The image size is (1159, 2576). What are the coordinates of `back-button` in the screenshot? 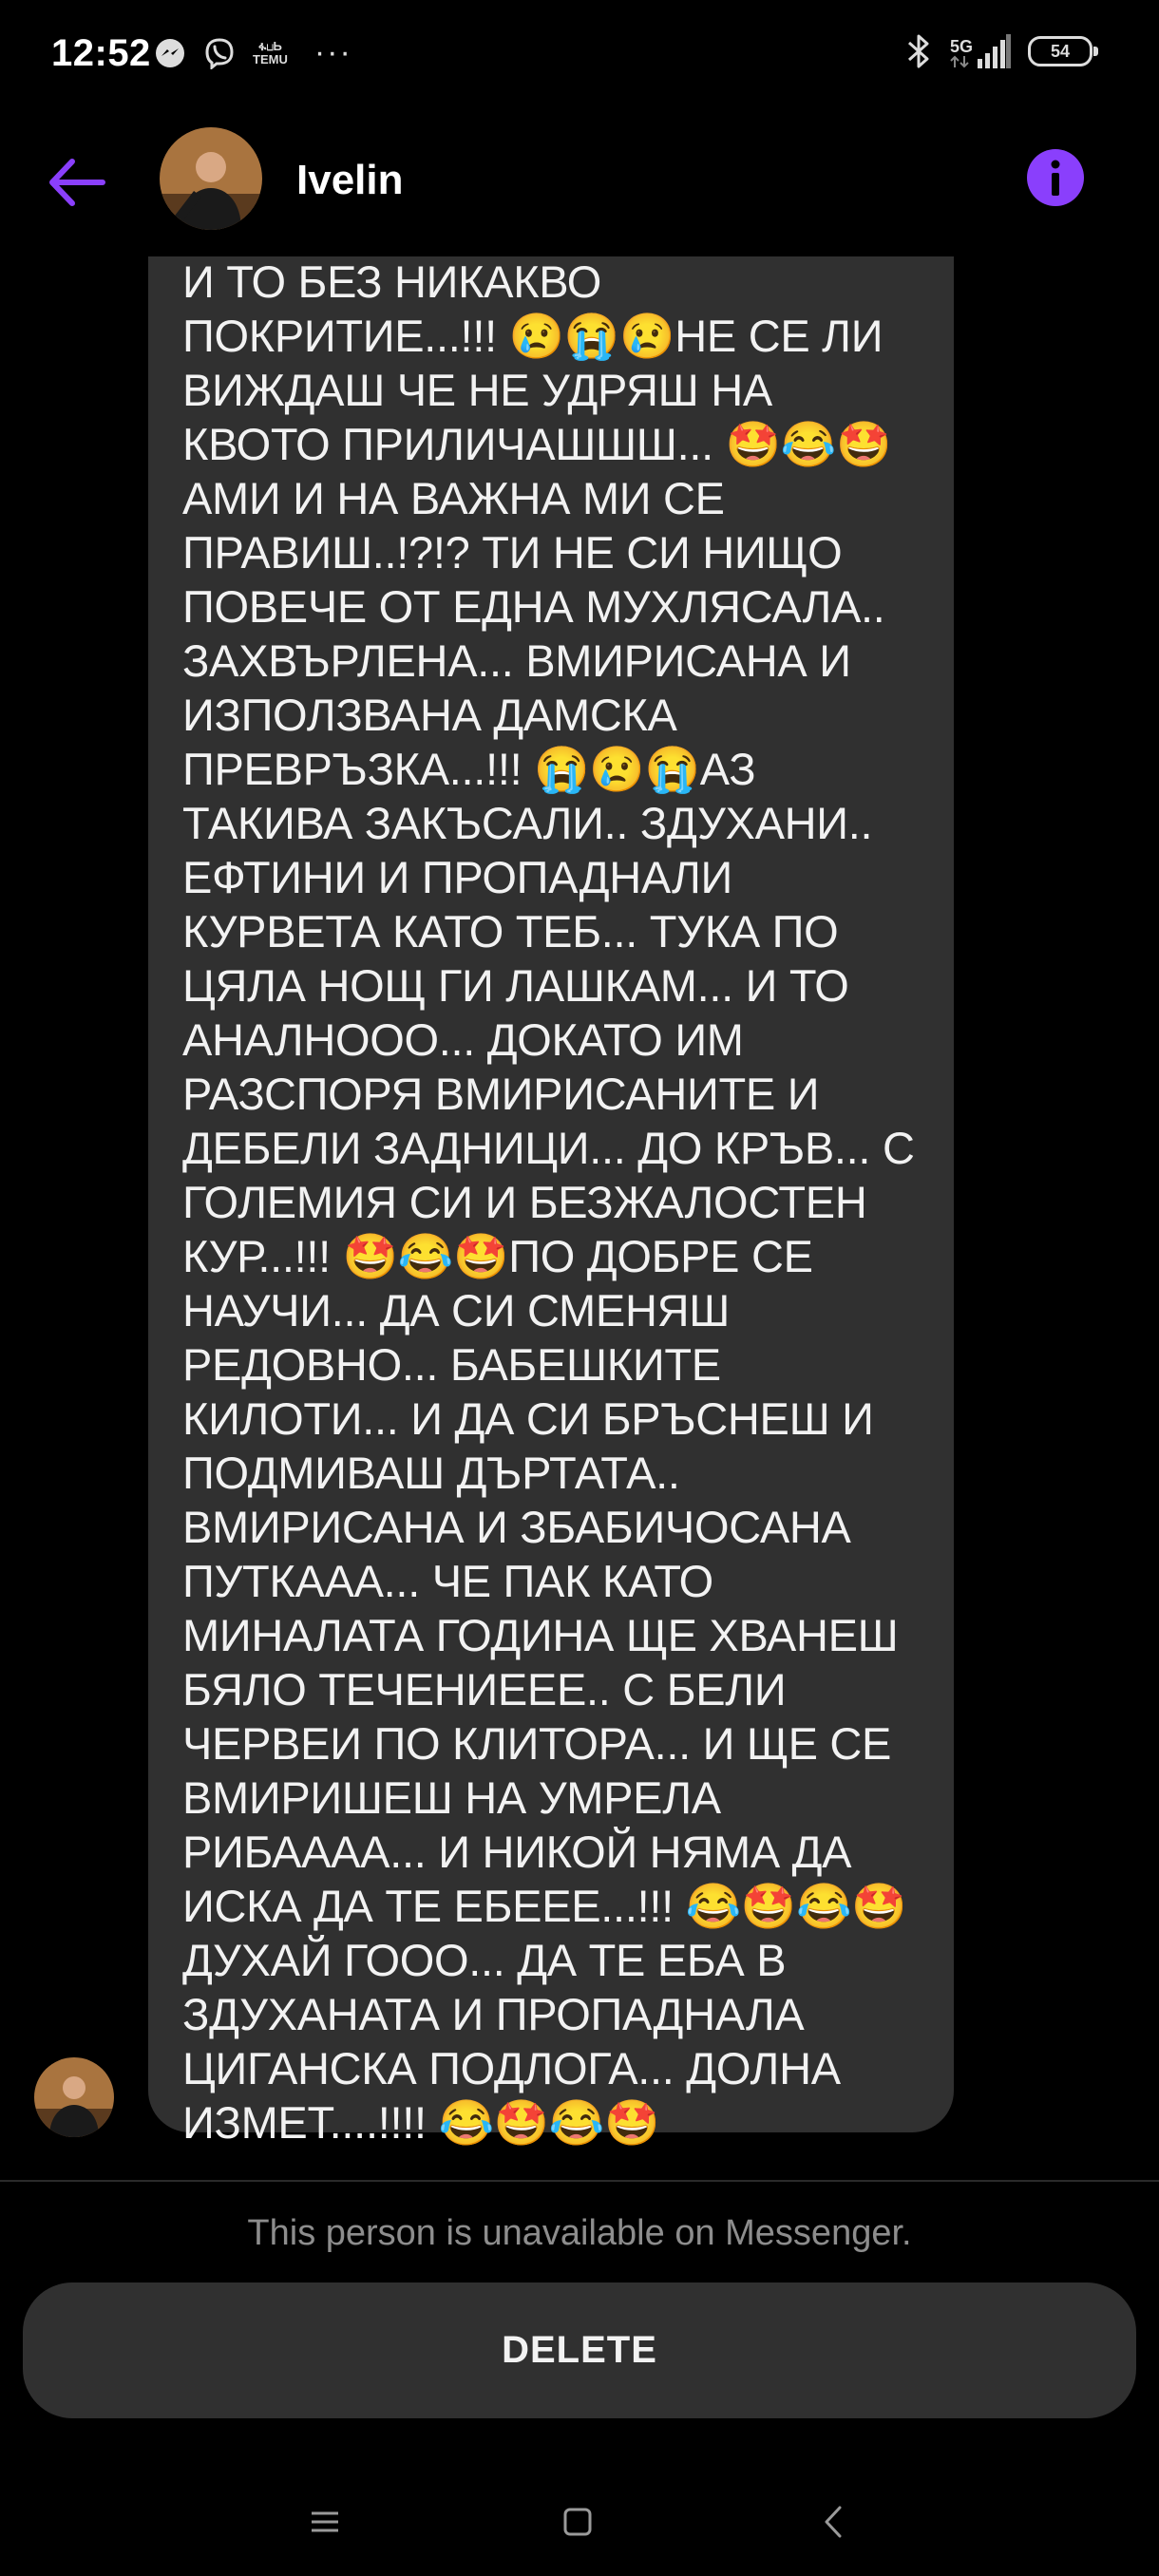 It's located at (834, 2522).